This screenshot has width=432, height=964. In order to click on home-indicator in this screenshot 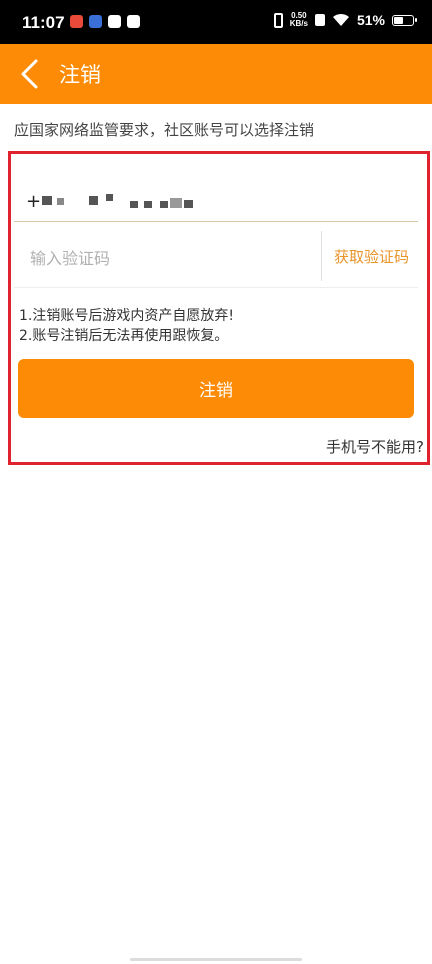, I will do `click(216, 959)`.